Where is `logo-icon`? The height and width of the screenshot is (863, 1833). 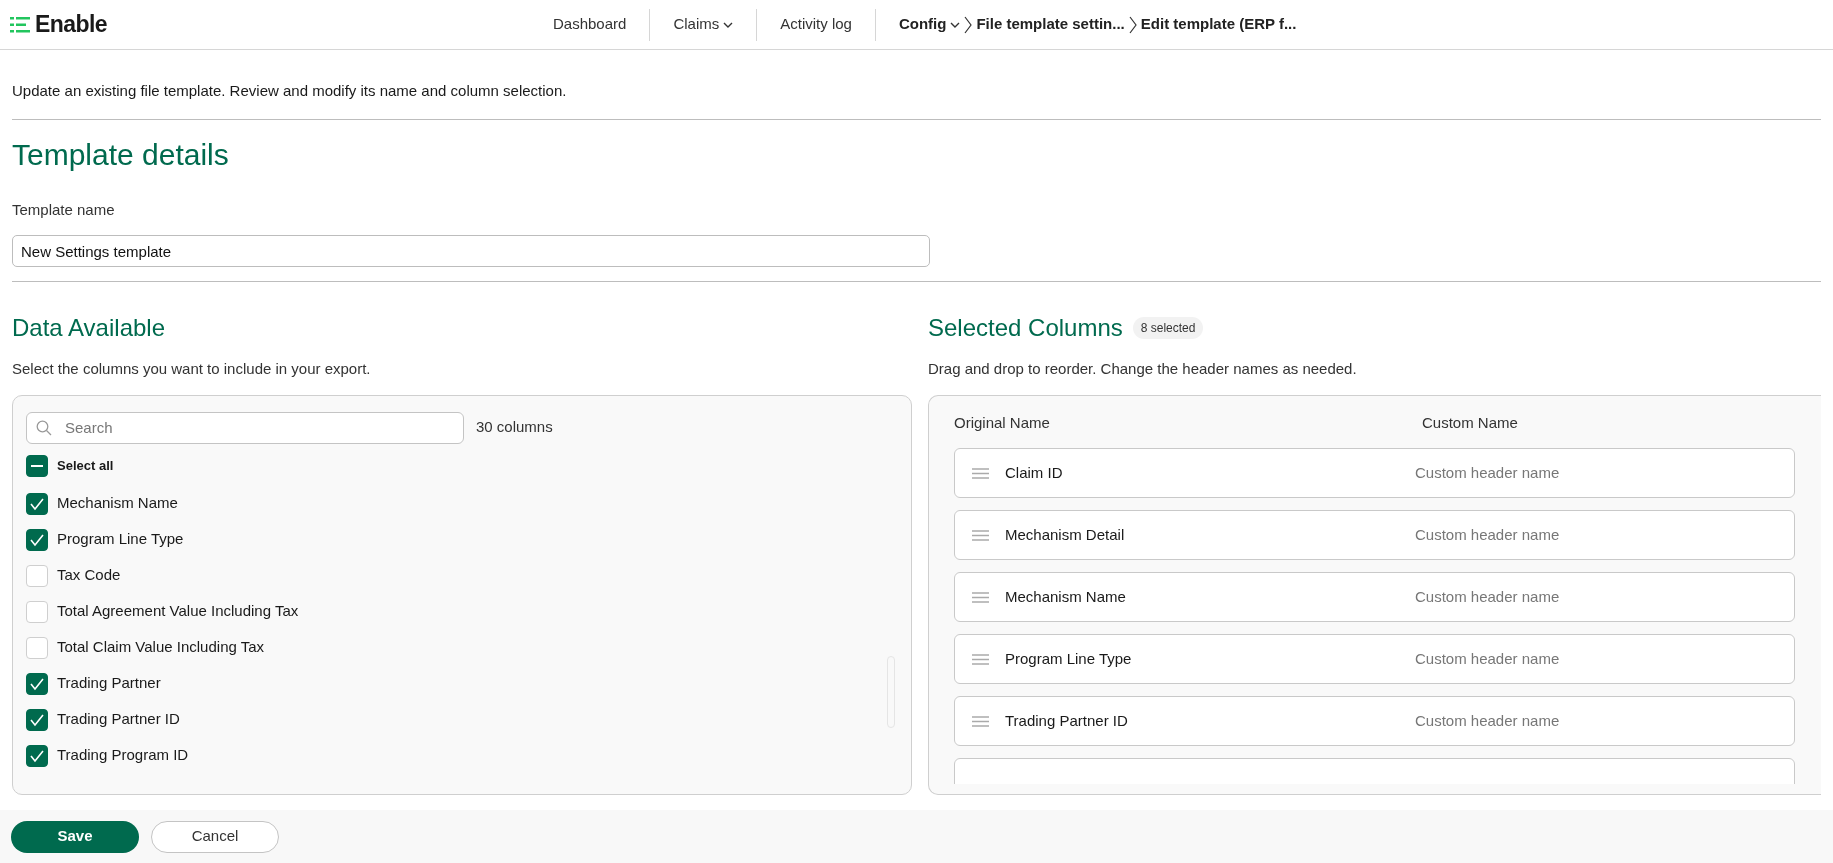
logo-icon is located at coordinates (21, 24).